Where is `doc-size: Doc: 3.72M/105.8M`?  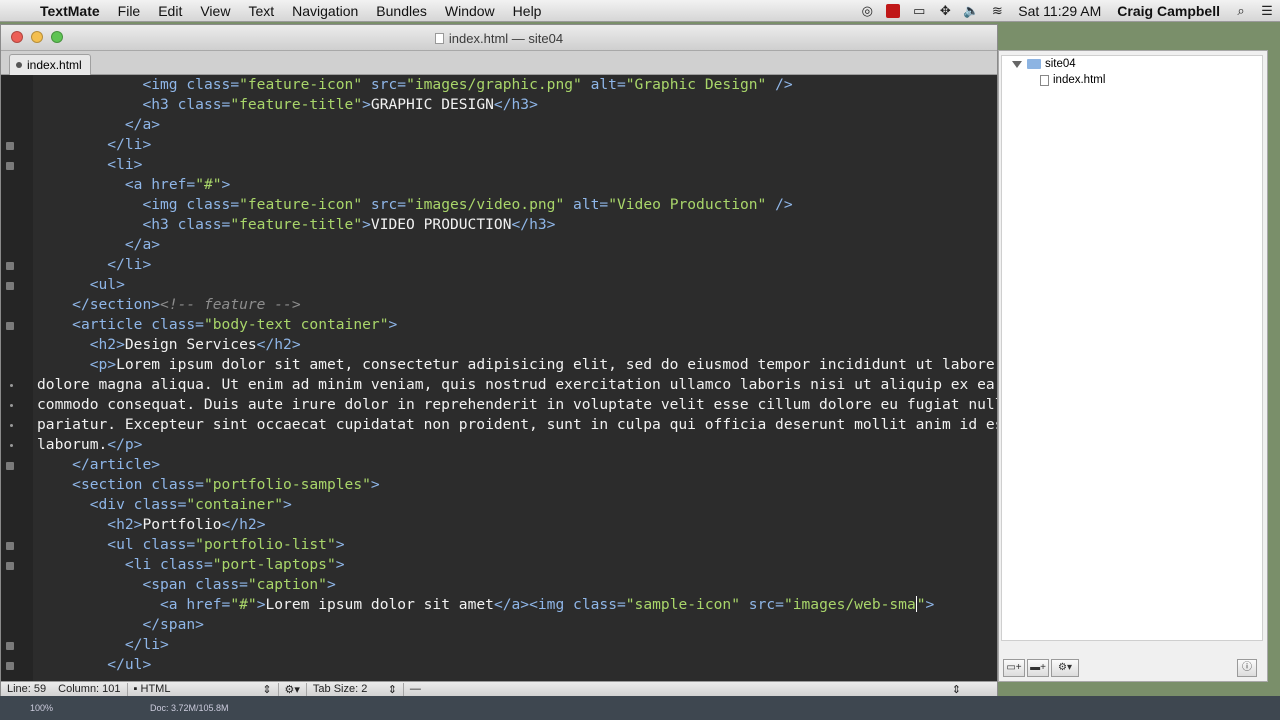
doc-size: Doc: 3.72M/105.8M is located at coordinates (189, 708).